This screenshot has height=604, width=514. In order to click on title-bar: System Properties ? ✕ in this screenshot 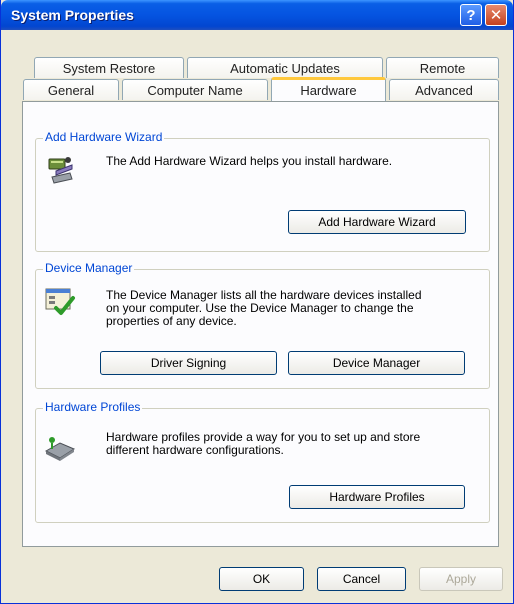, I will do `click(257, 15)`.